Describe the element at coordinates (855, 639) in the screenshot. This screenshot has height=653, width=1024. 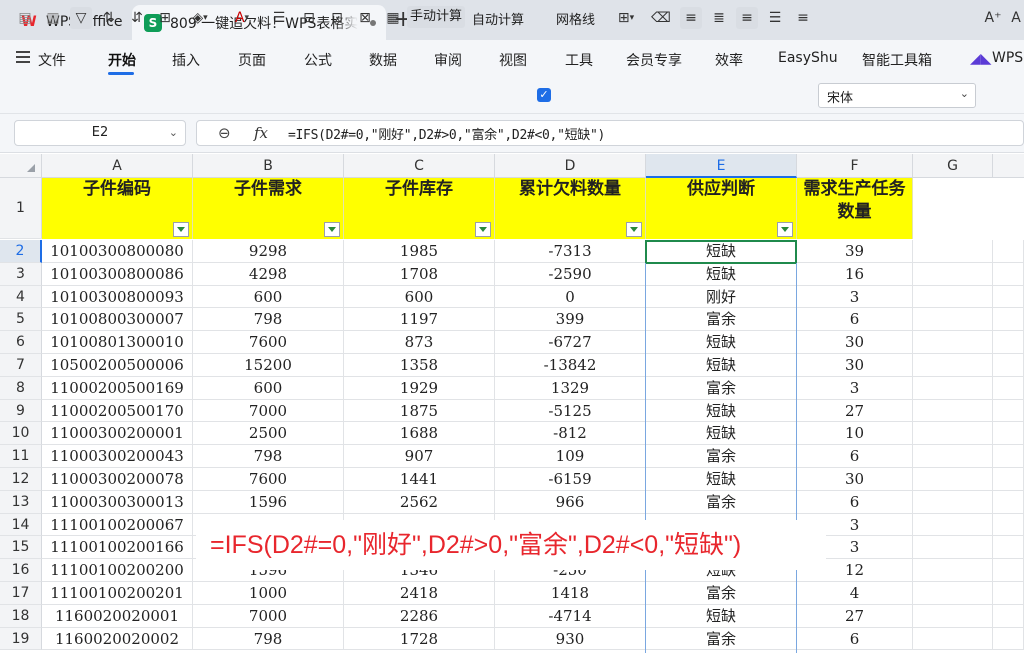
I see `cell-f19: 6` at that location.